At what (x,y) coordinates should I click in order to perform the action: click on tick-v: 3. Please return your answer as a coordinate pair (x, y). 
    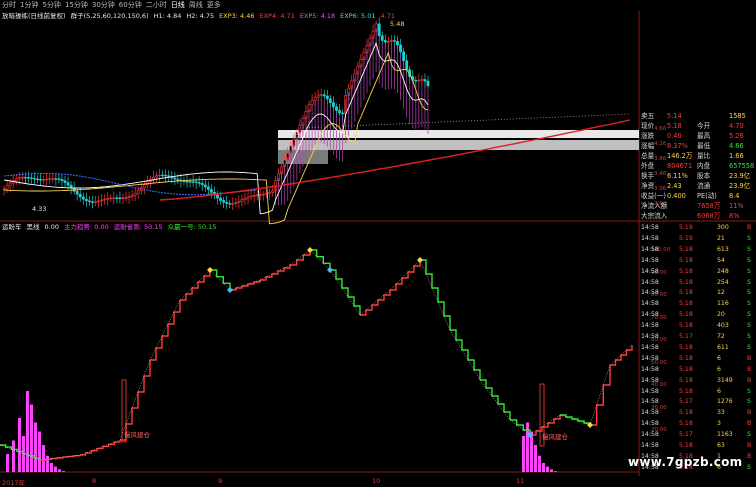
    Looking at the image, I should click on (719, 424).